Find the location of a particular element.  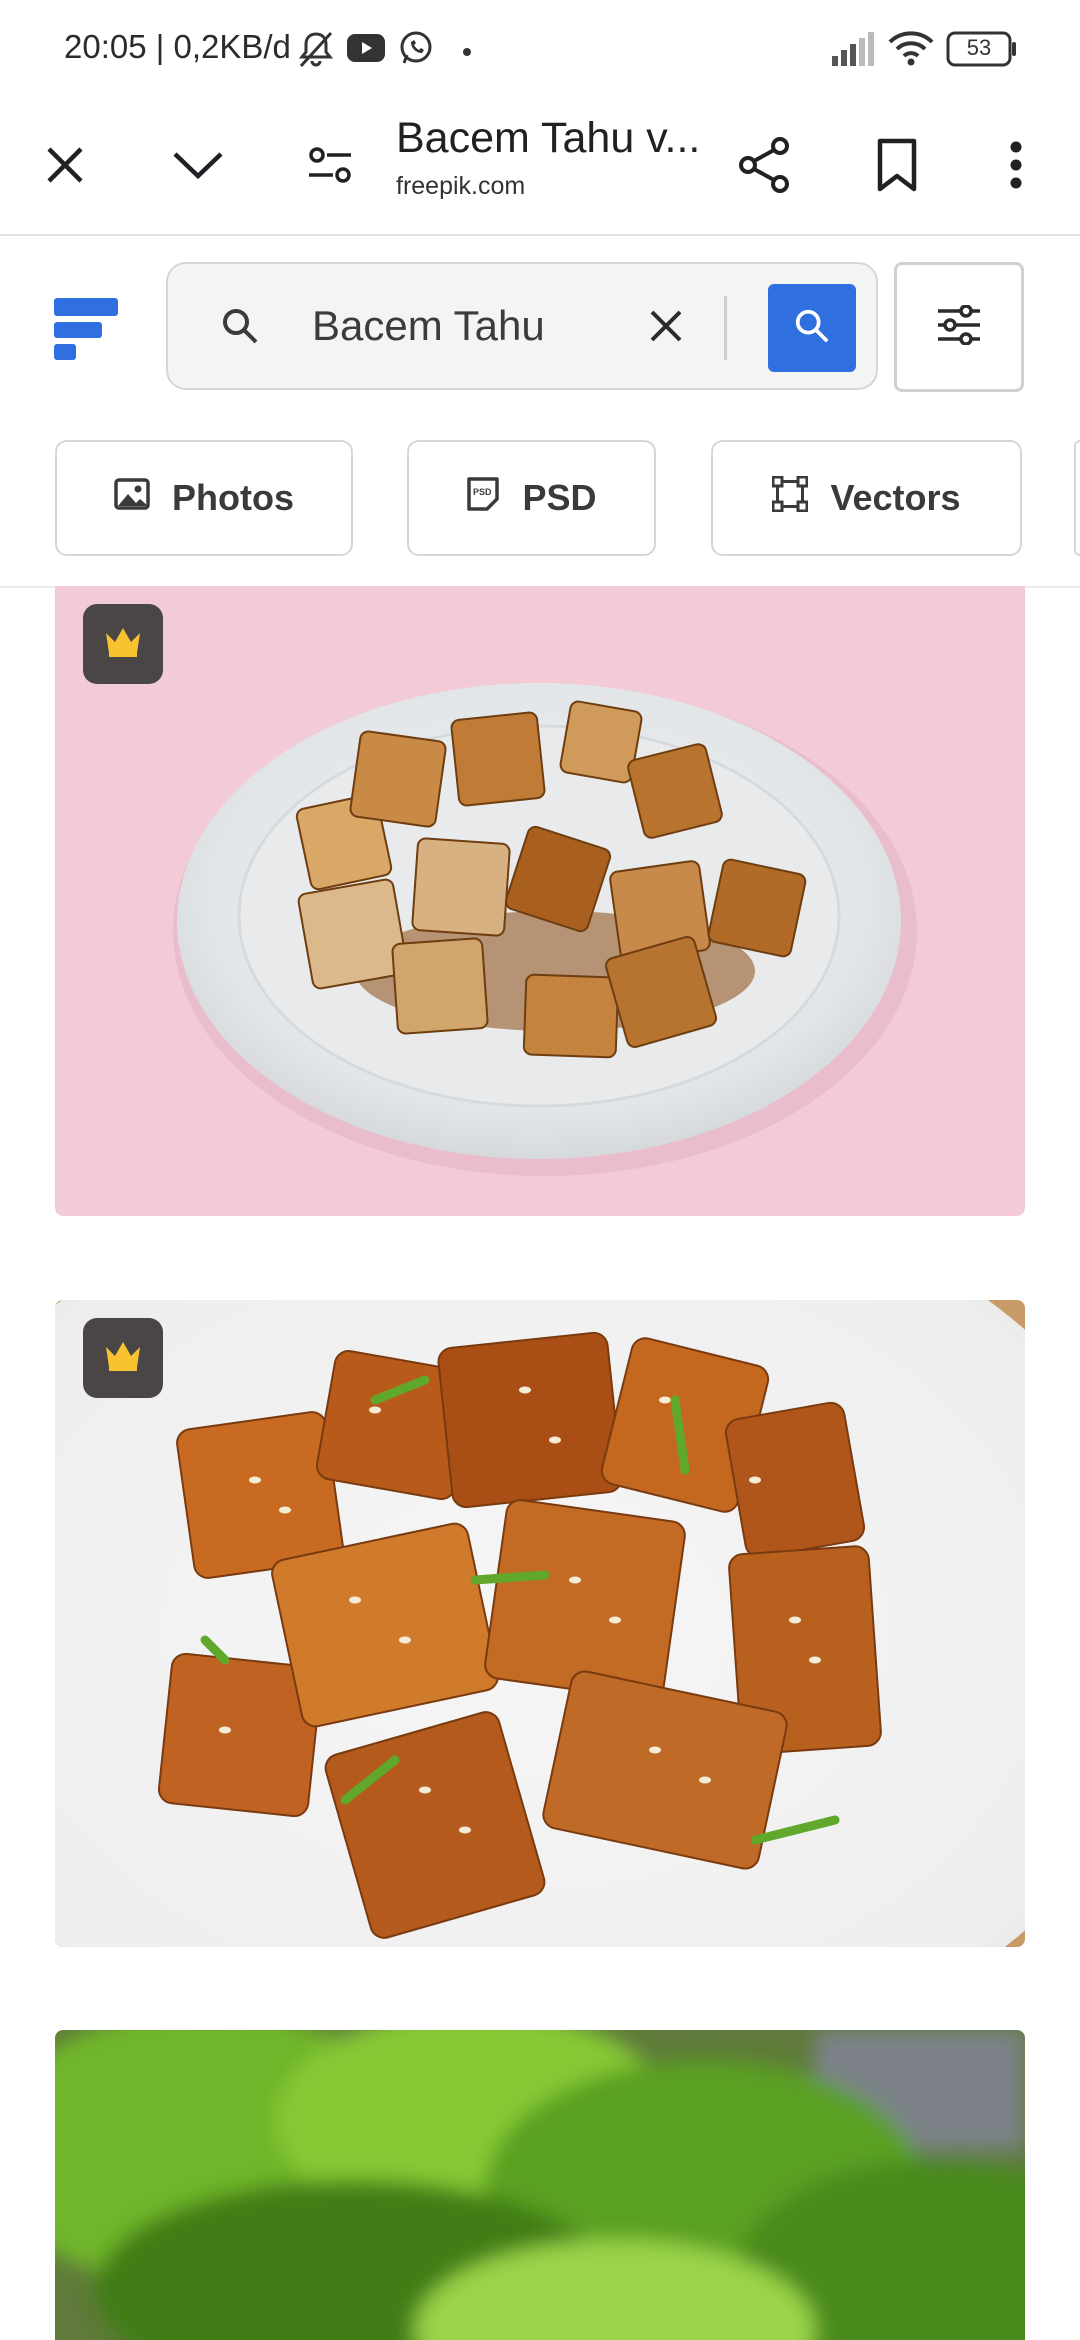

minimize-tab-button is located at coordinates (198, 167).